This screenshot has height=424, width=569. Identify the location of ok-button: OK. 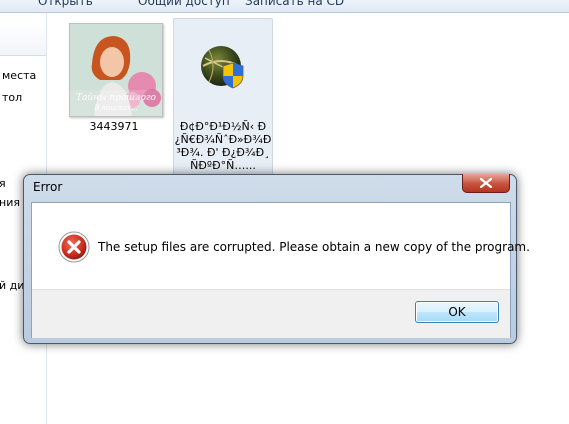
(457, 312).